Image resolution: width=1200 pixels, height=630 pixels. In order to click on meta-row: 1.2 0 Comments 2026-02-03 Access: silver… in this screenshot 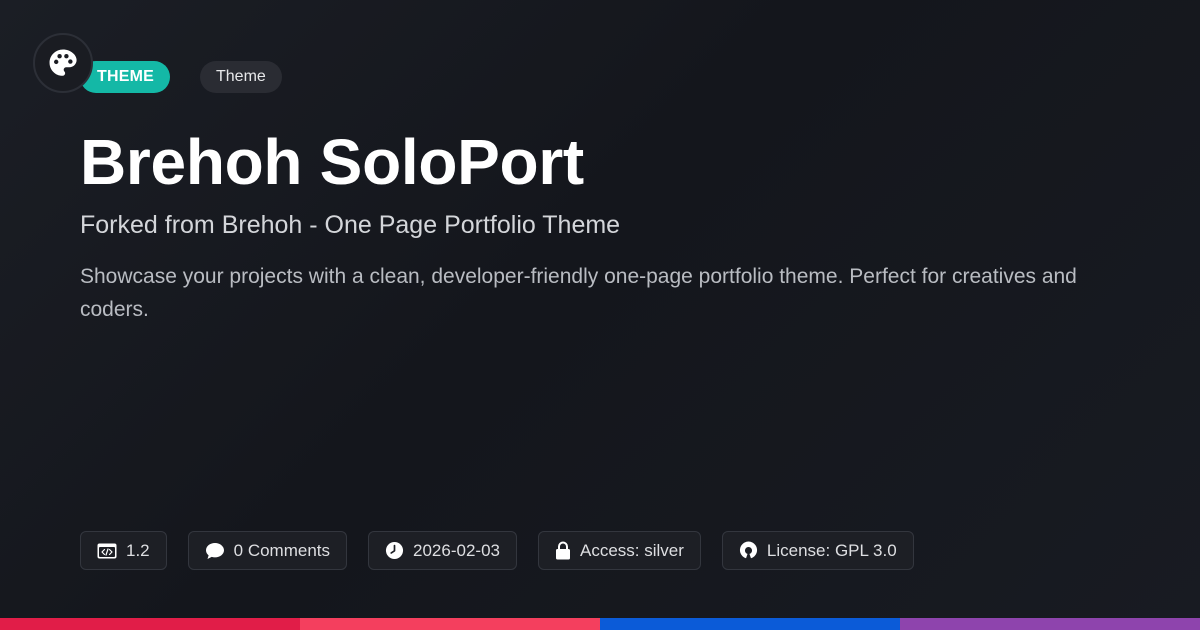, I will do `click(497, 550)`.